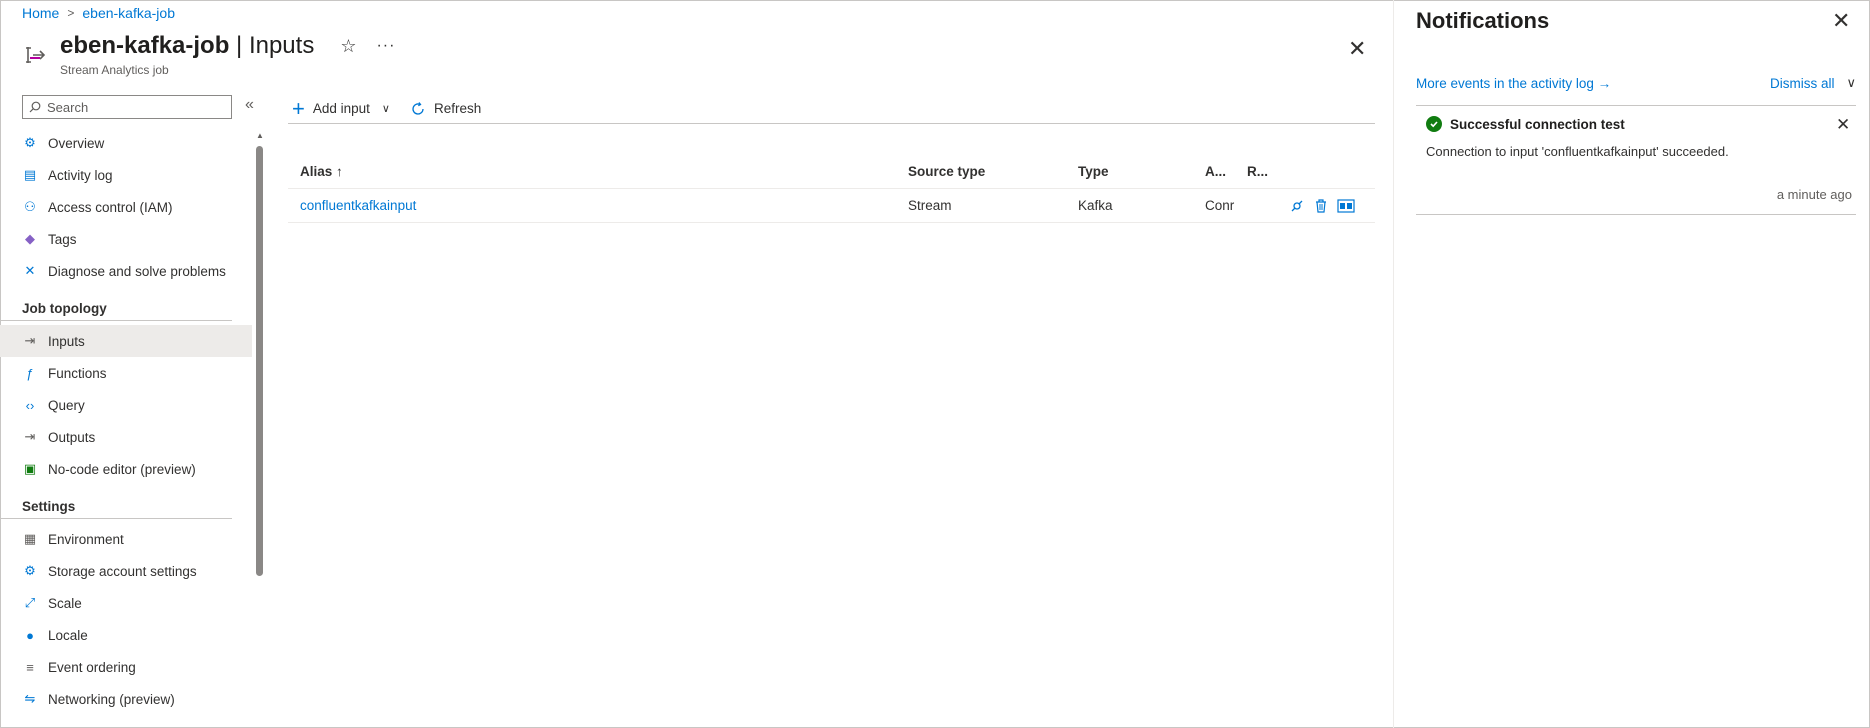  I want to click on sidebar-item-label: Activity log, so click(80, 175).